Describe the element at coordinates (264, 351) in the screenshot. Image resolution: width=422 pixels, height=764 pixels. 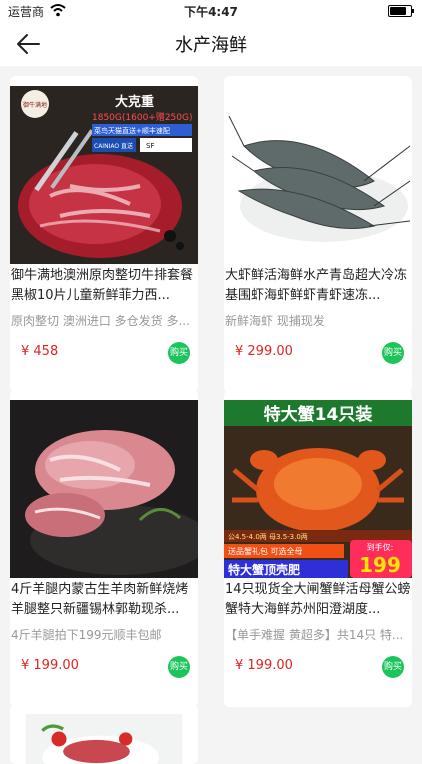
I see `product-price: ¥ 299.00` at that location.